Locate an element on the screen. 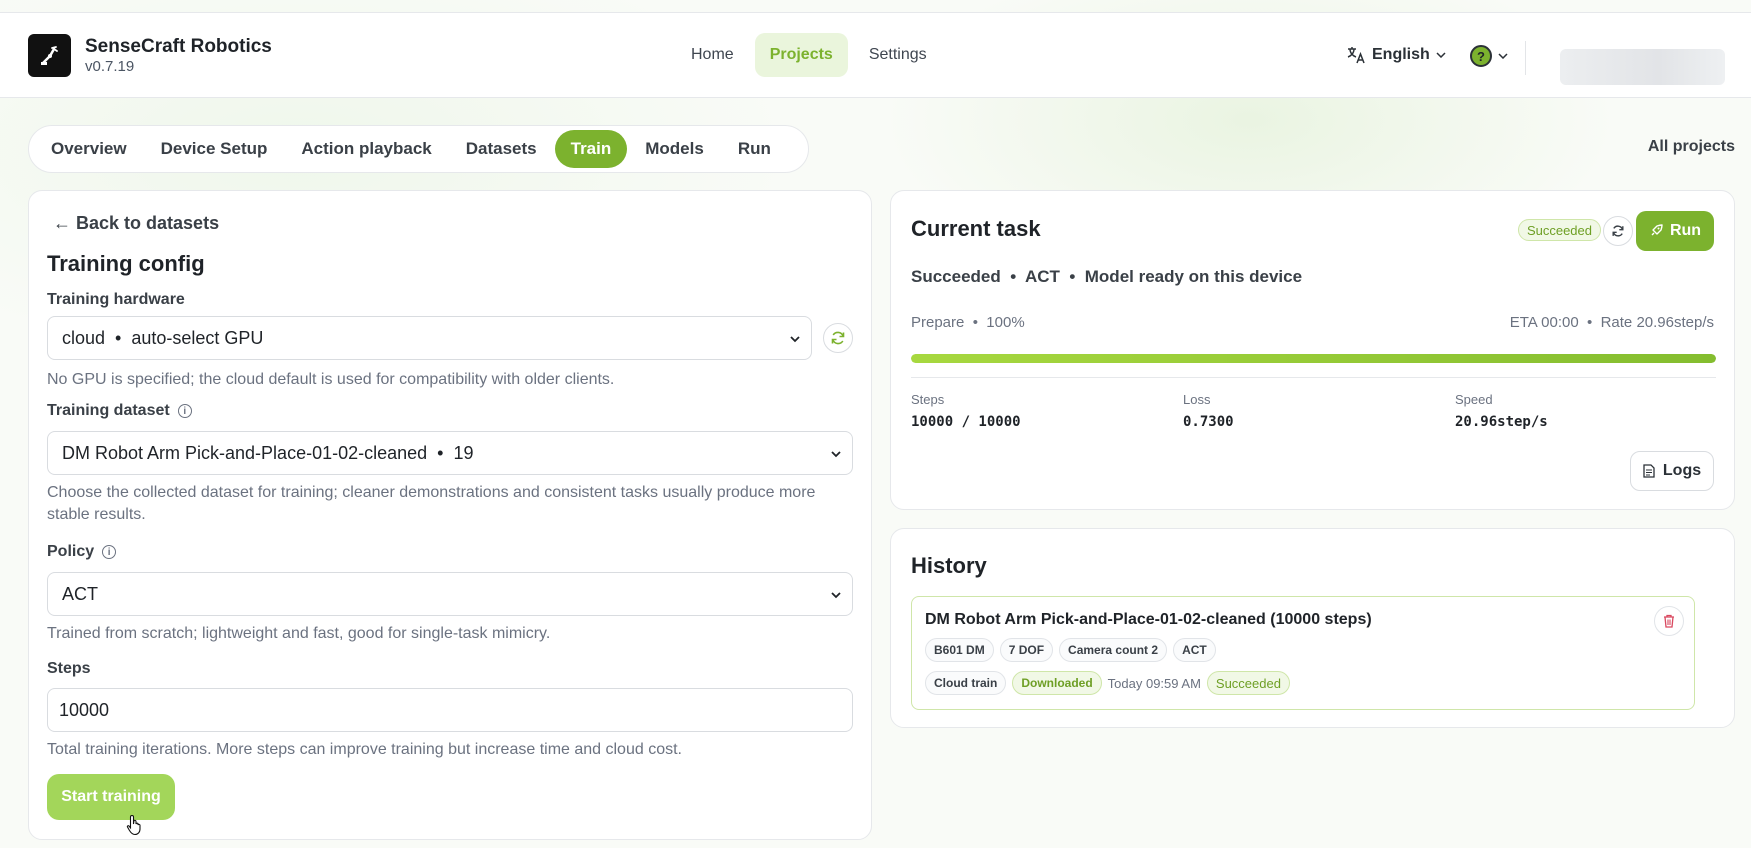 The image size is (1751, 848). progress-fill is located at coordinates (1313, 358).